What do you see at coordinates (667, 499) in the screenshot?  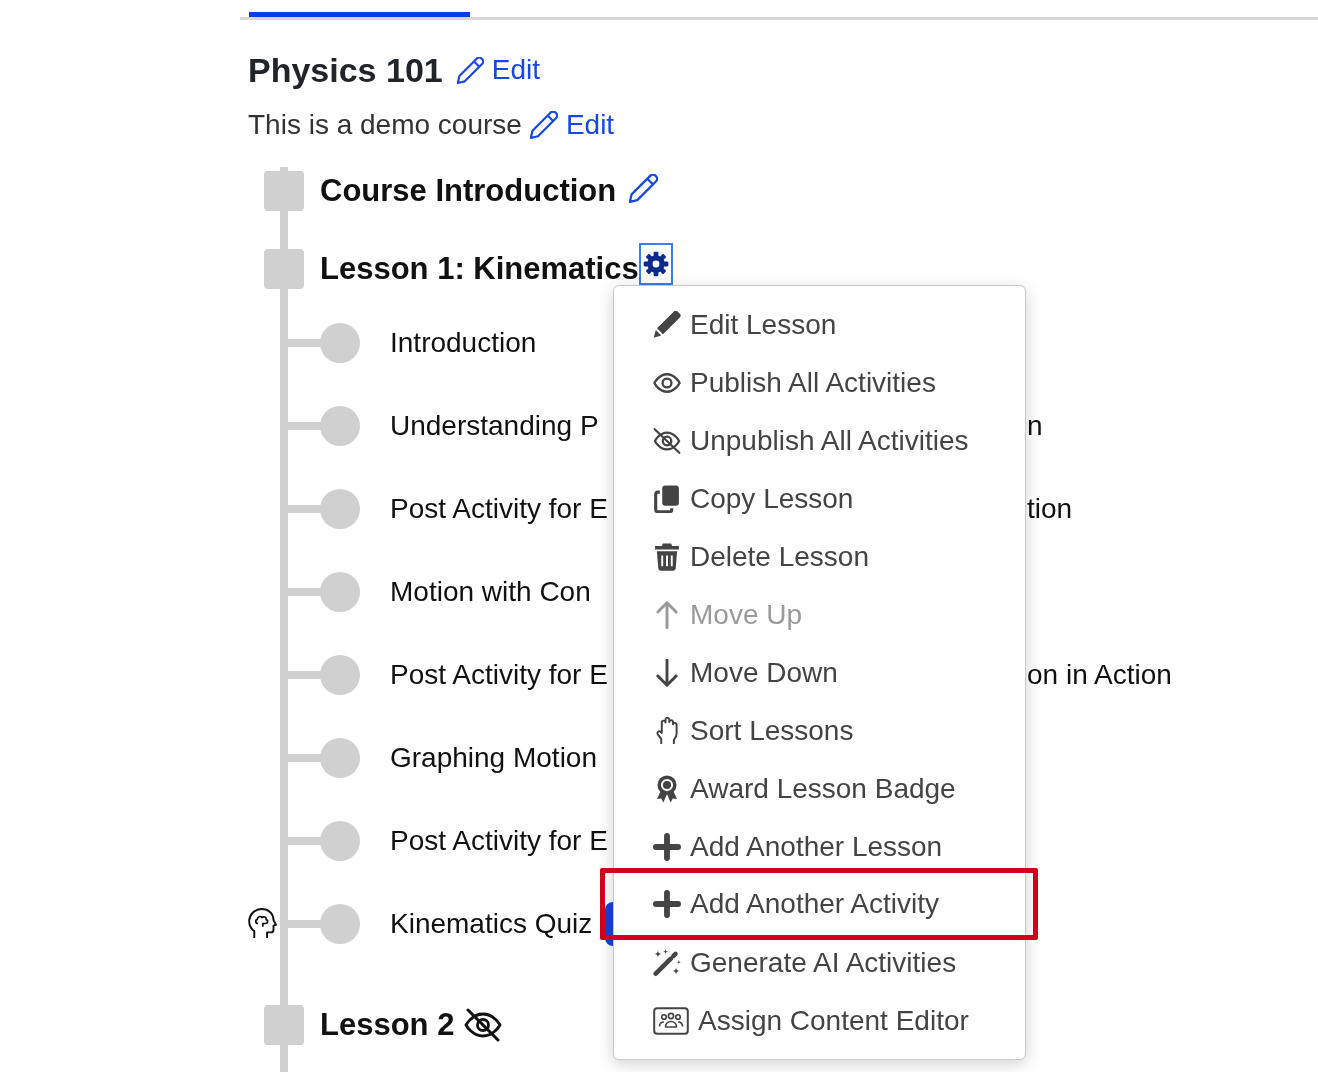 I see `copy-icon` at bounding box center [667, 499].